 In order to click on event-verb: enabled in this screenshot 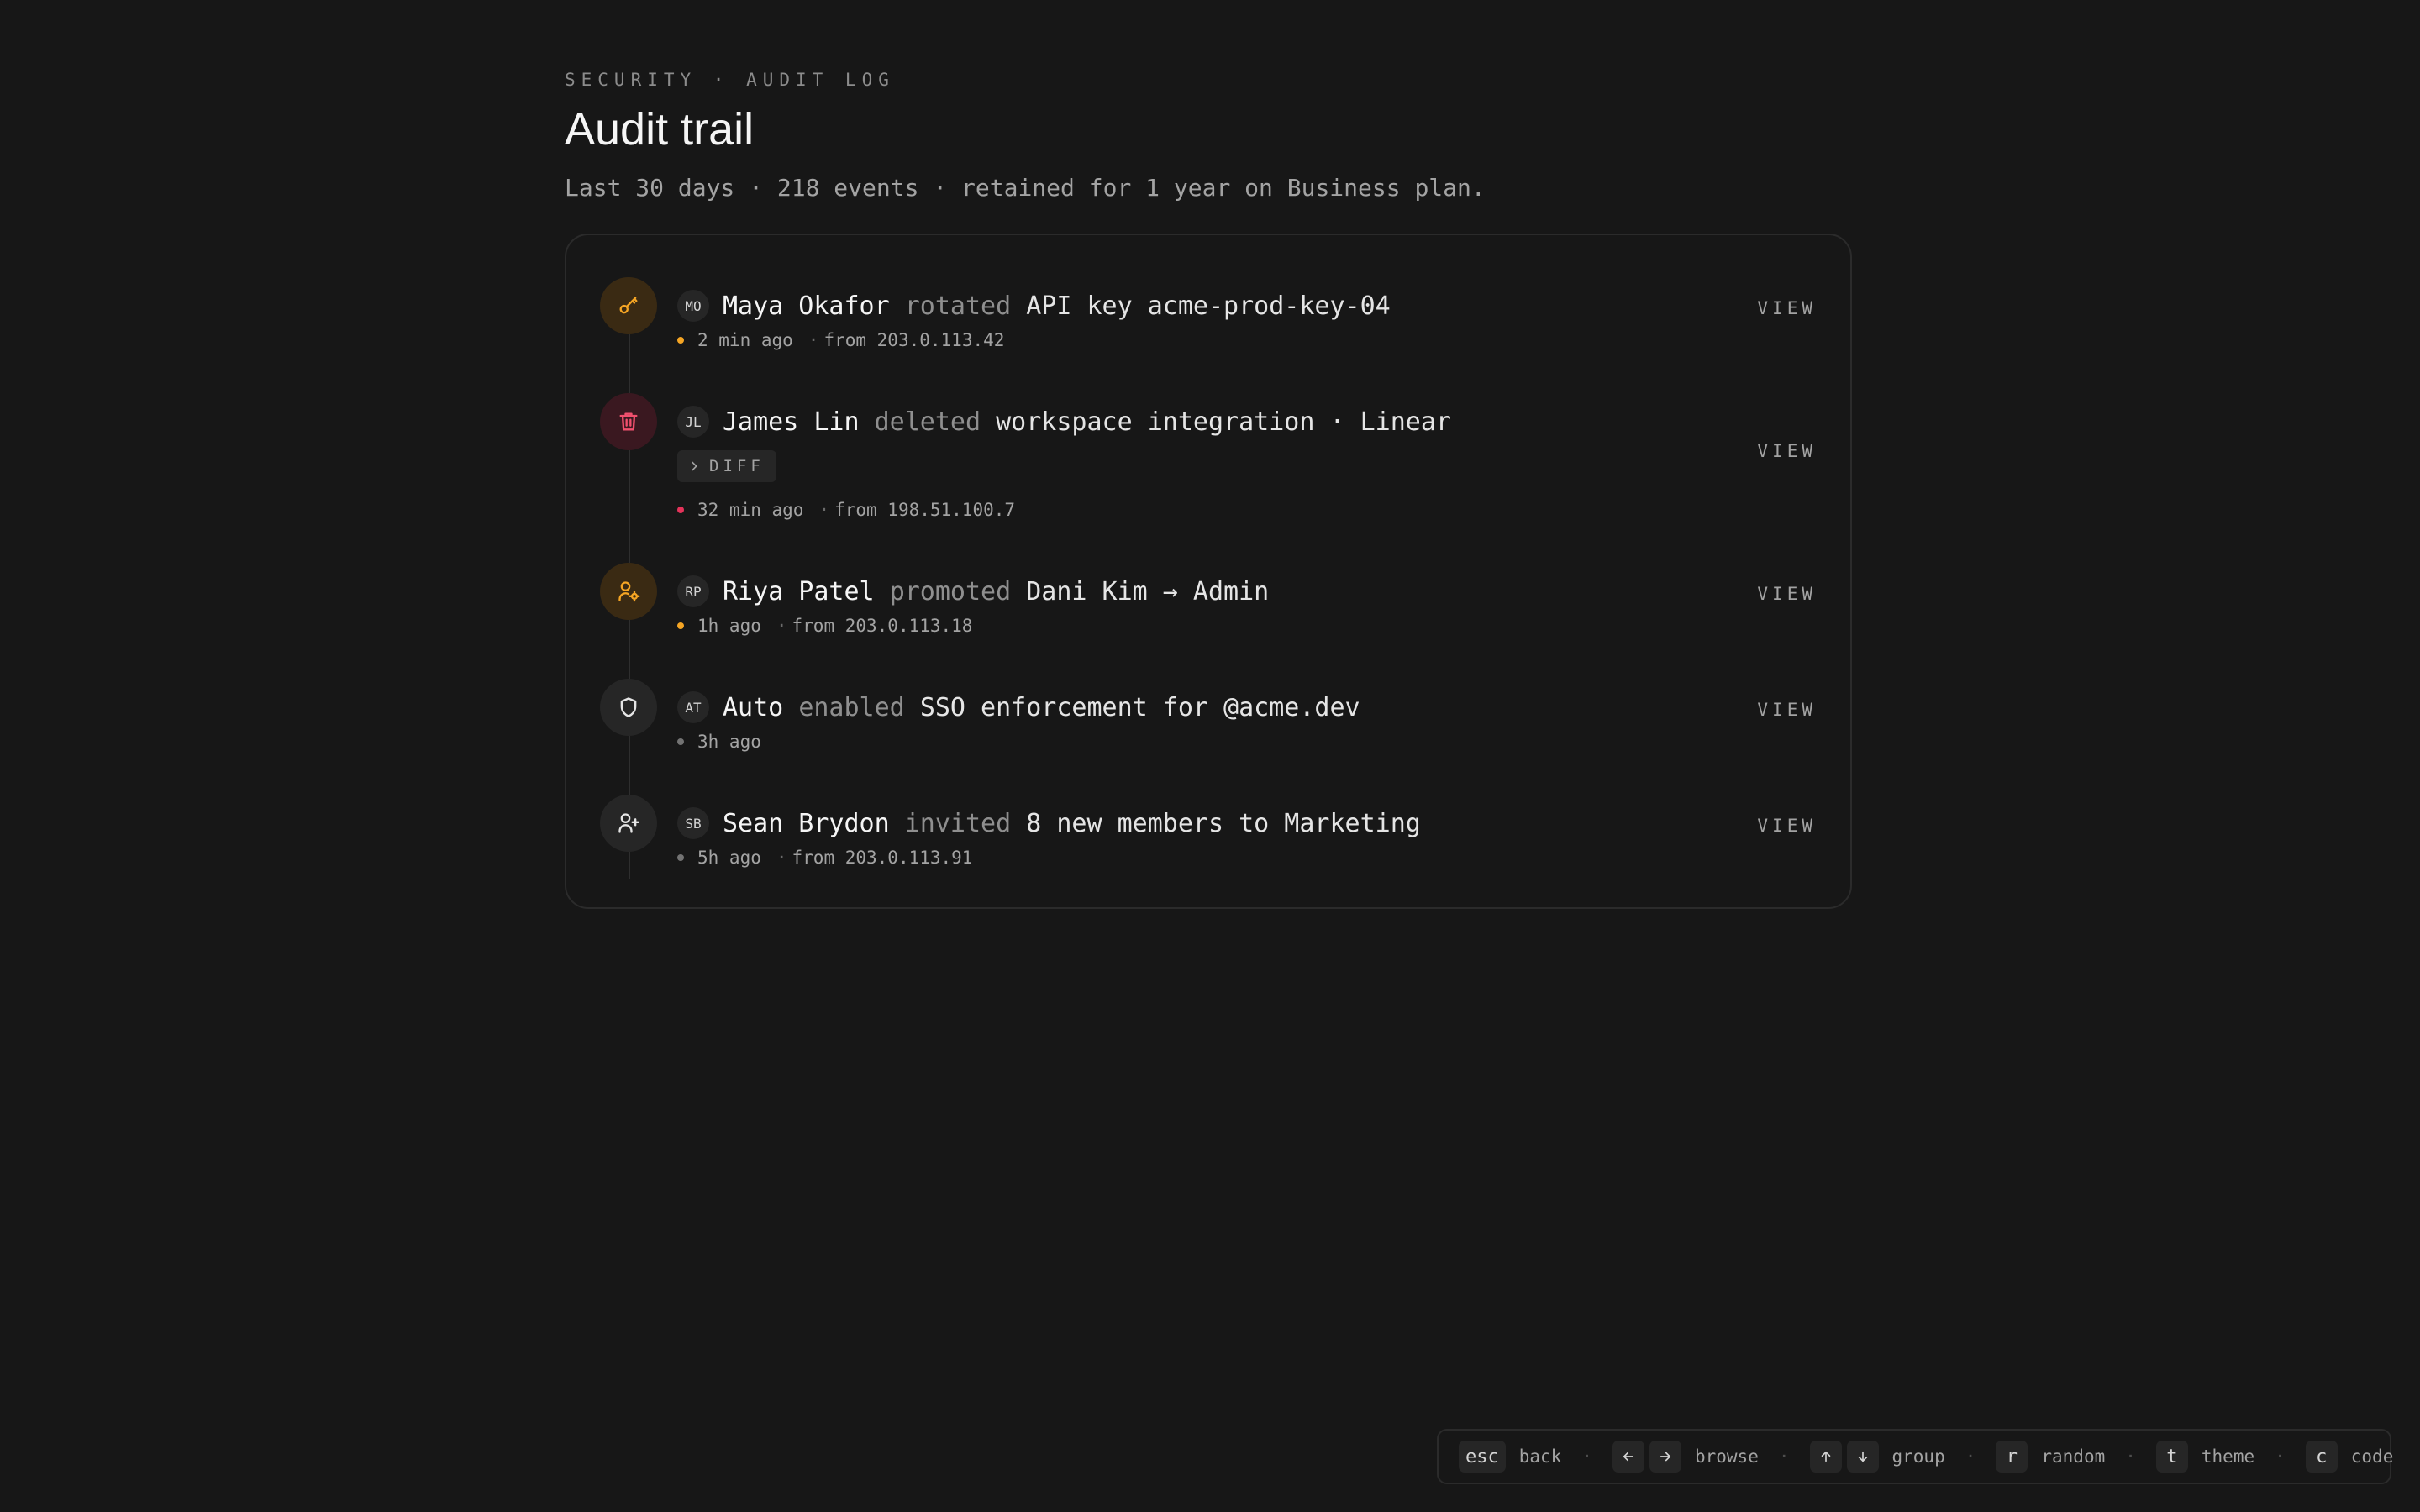, I will do `click(852, 707)`.